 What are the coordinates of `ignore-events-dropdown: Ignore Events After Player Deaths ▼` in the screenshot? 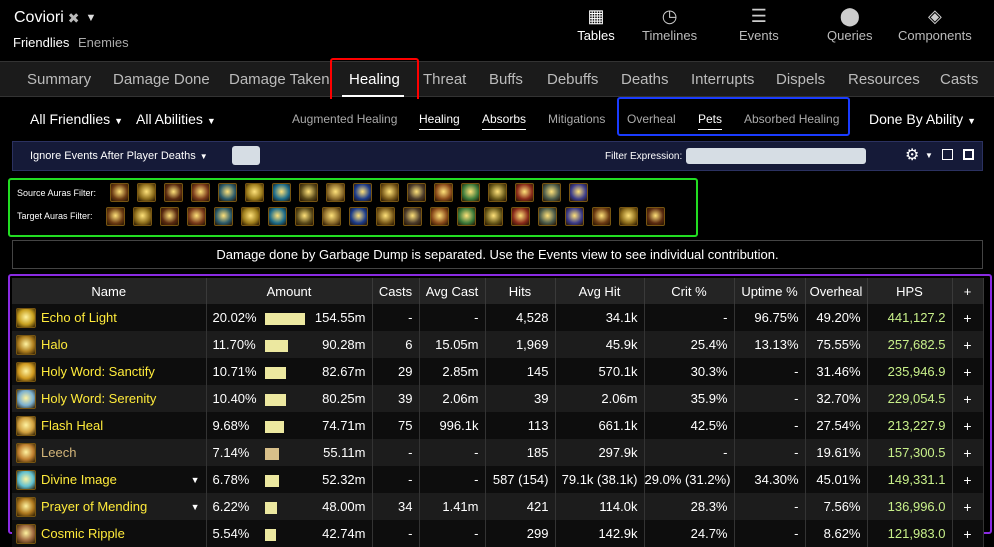 It's located at (119, 156).